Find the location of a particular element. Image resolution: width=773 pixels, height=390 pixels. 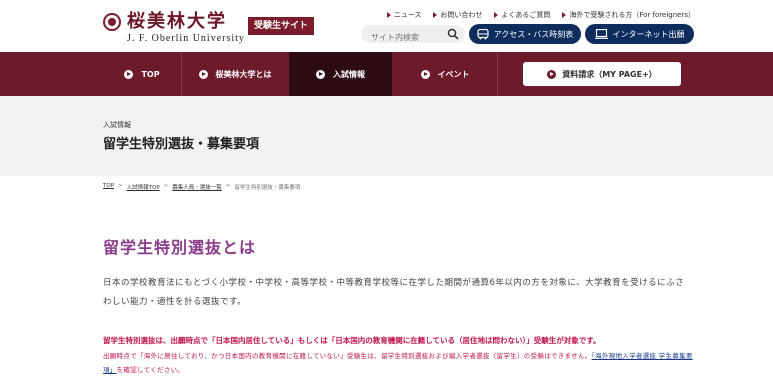

nav-item-about: 桜美林大学とは is located at coordinates (235, 74).